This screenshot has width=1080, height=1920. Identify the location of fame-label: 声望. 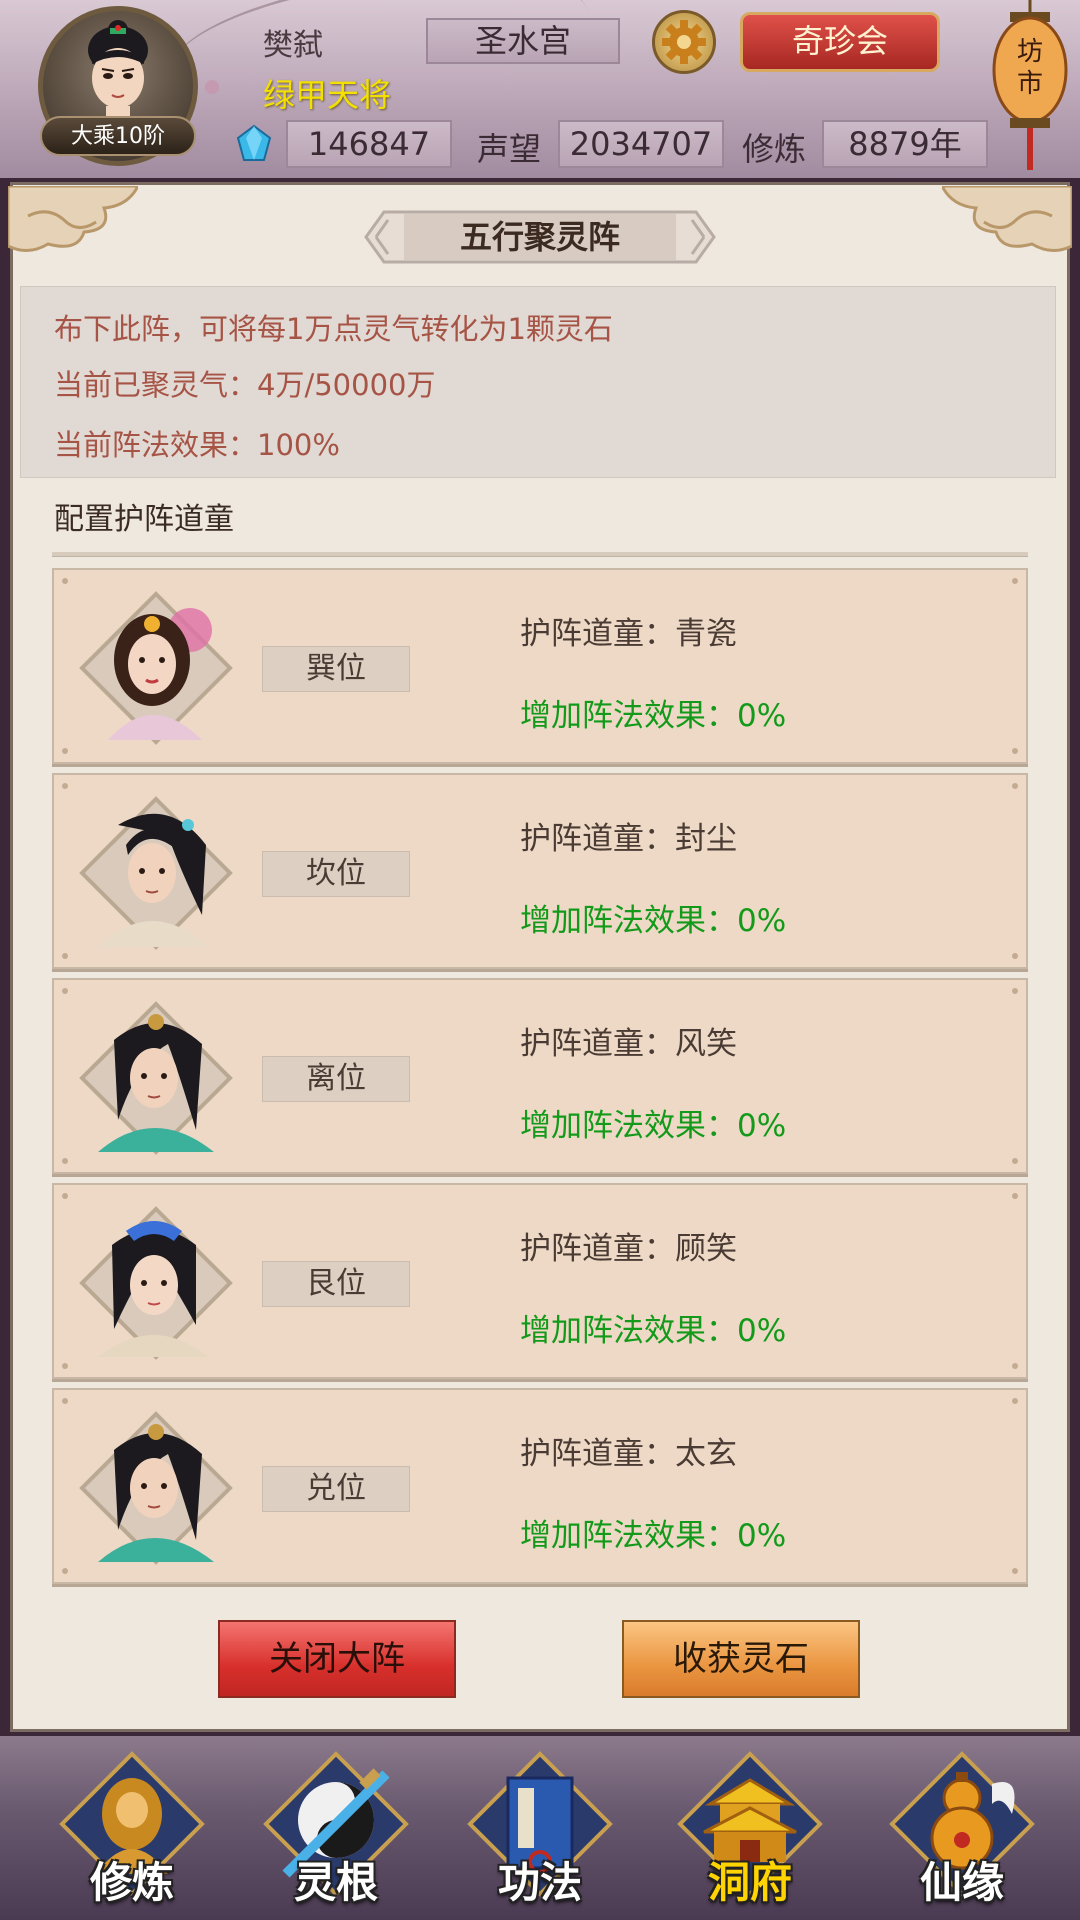
(509, 149).